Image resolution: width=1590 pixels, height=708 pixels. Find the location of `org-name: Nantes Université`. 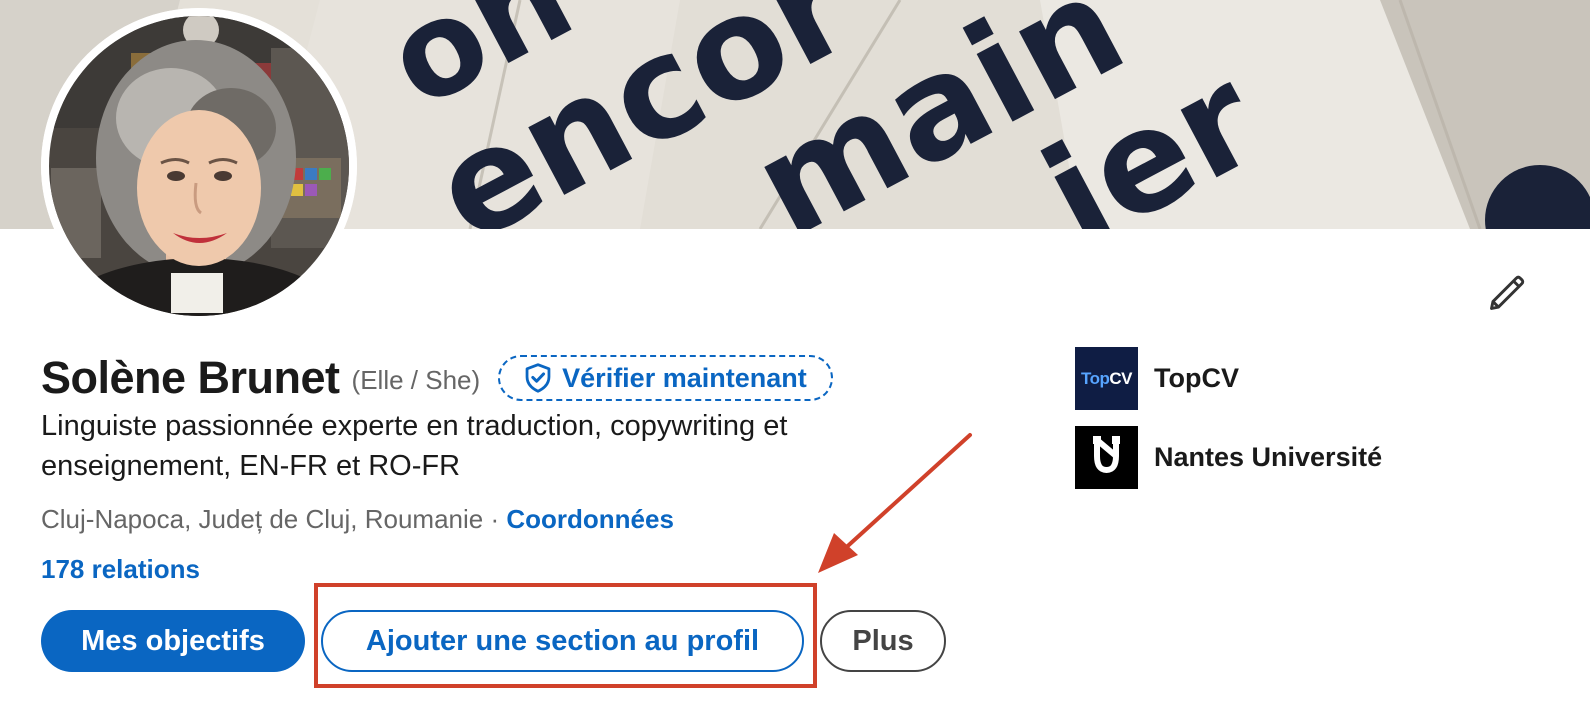

org-name: Nantes Université is located at coordinates (1268, 457).